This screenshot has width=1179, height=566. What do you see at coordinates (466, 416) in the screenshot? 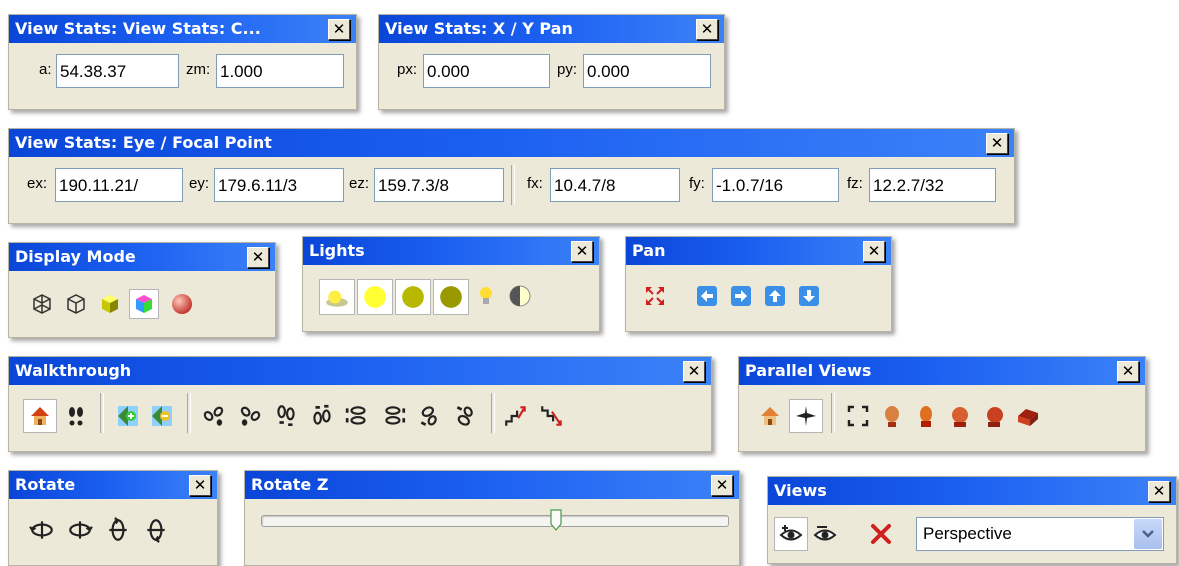
I see `rotate-right-walk-button` at bounding box center [466, 416].